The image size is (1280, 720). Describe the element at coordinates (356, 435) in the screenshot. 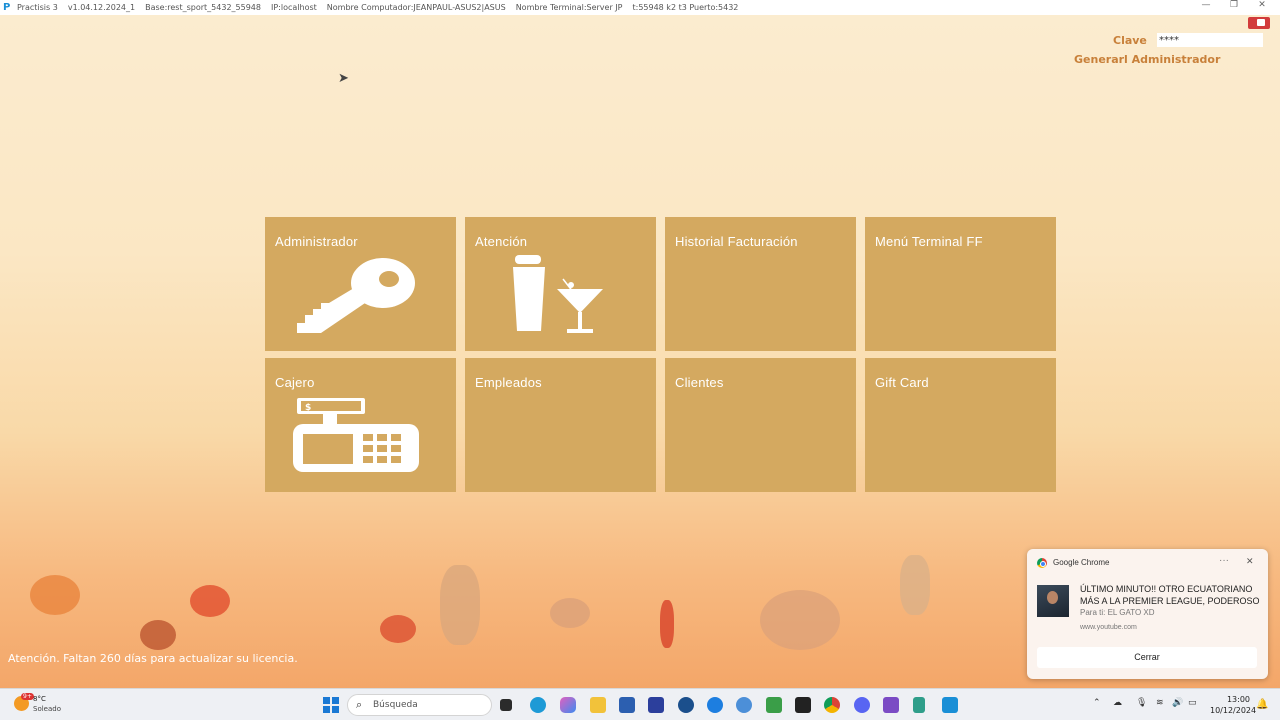

I see `cash-register-icon: $` at that location.